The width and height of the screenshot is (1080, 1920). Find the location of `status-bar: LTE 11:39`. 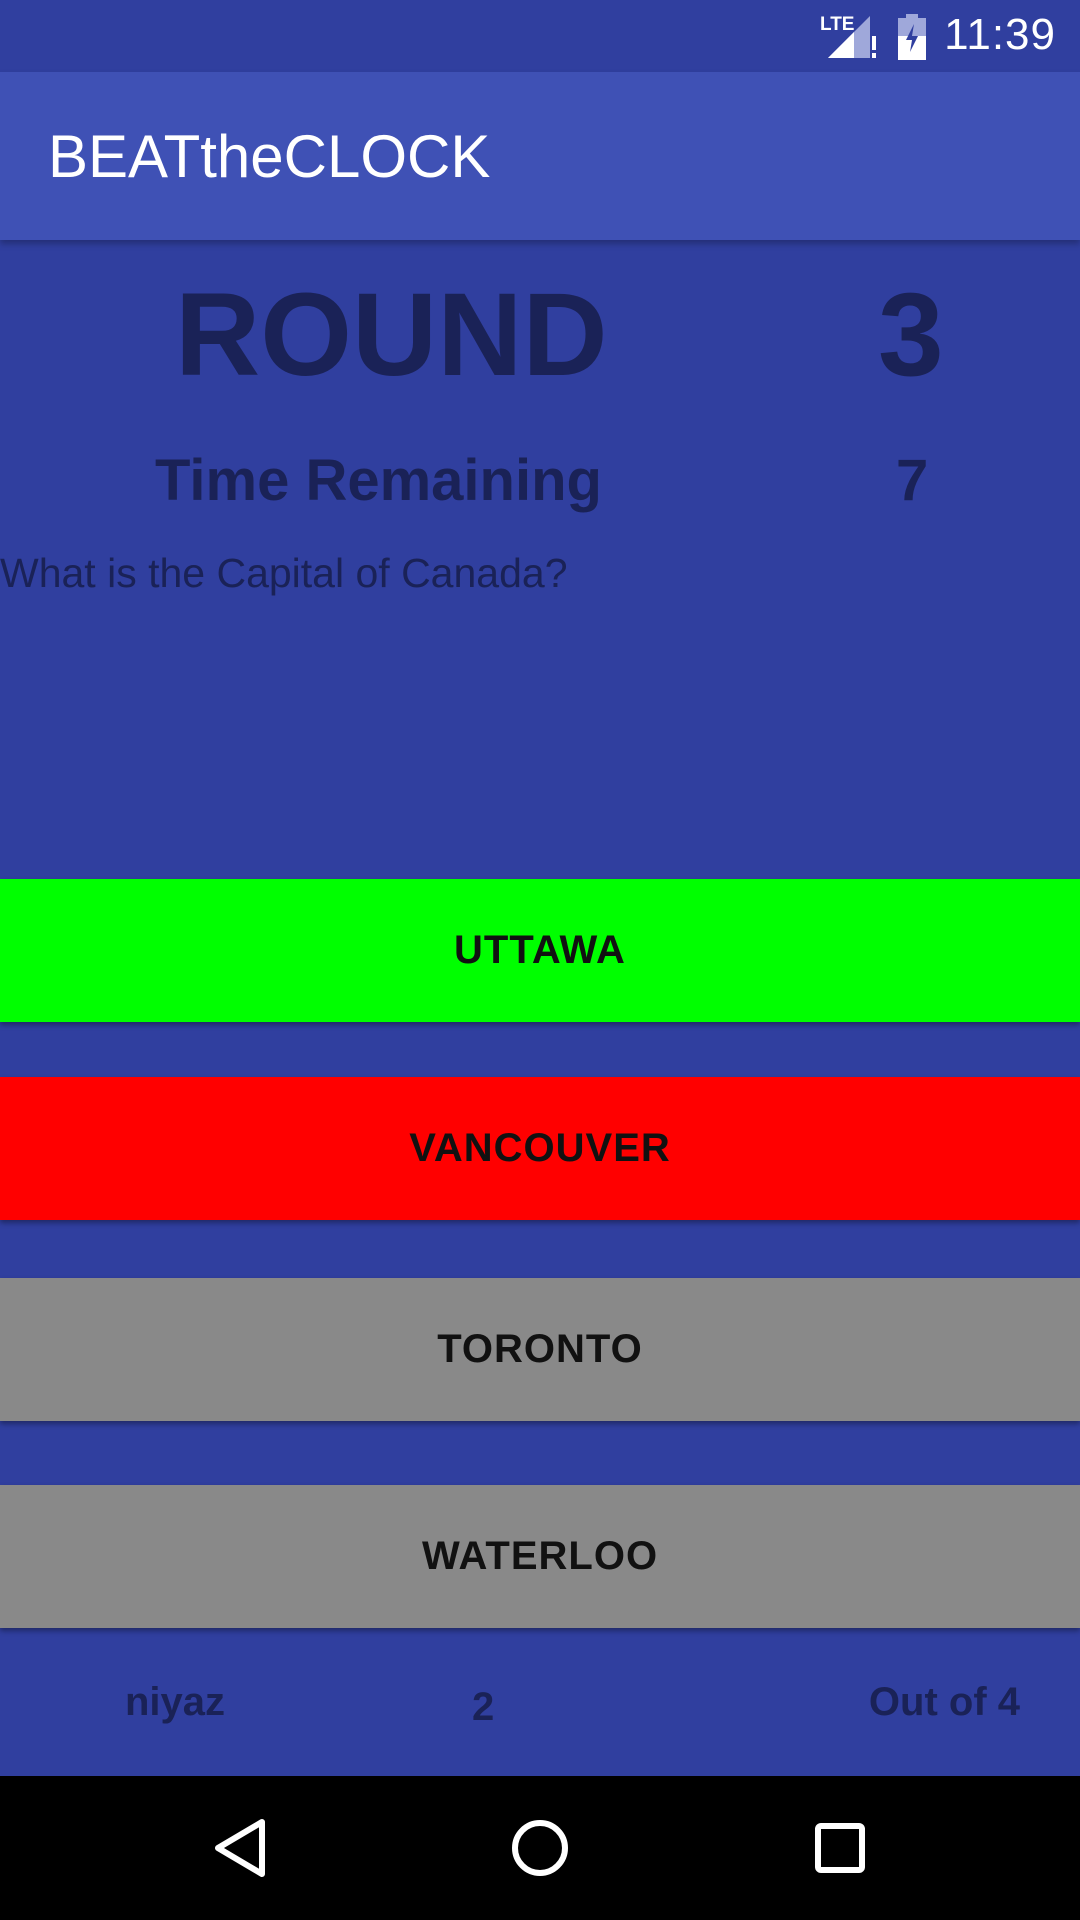

status-bar: LTE 11:39 is located at coordinates (540, 36).